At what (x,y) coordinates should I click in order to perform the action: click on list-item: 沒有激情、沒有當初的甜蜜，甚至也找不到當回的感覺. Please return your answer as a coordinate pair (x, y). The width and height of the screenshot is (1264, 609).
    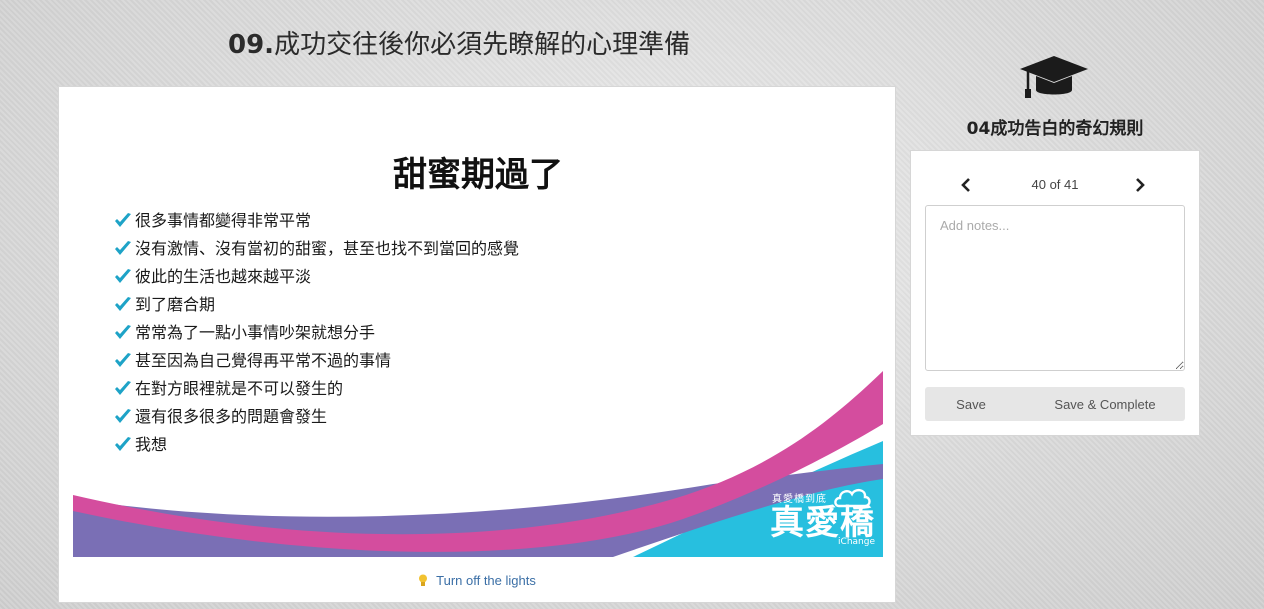
    Looking at the image, I should click on (316, 249).